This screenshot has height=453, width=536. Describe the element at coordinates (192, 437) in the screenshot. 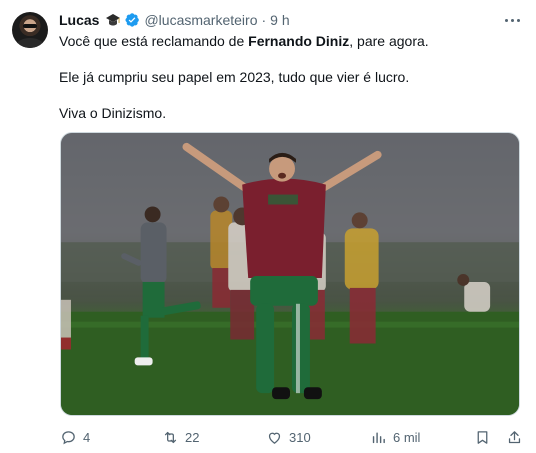

I see `repost-count: 22` at that location.